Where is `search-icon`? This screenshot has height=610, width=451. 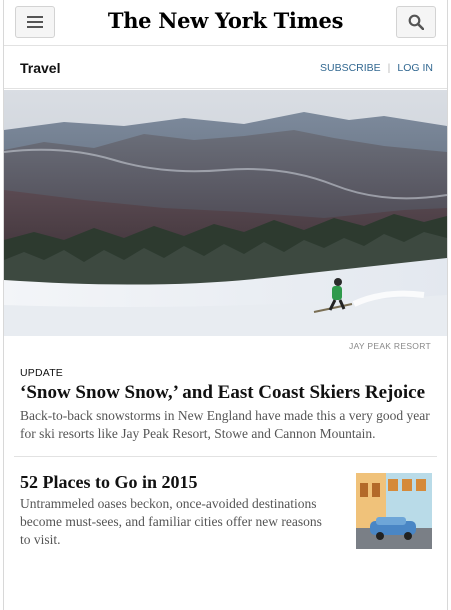
search-icon is located at coordinates (416, 22).